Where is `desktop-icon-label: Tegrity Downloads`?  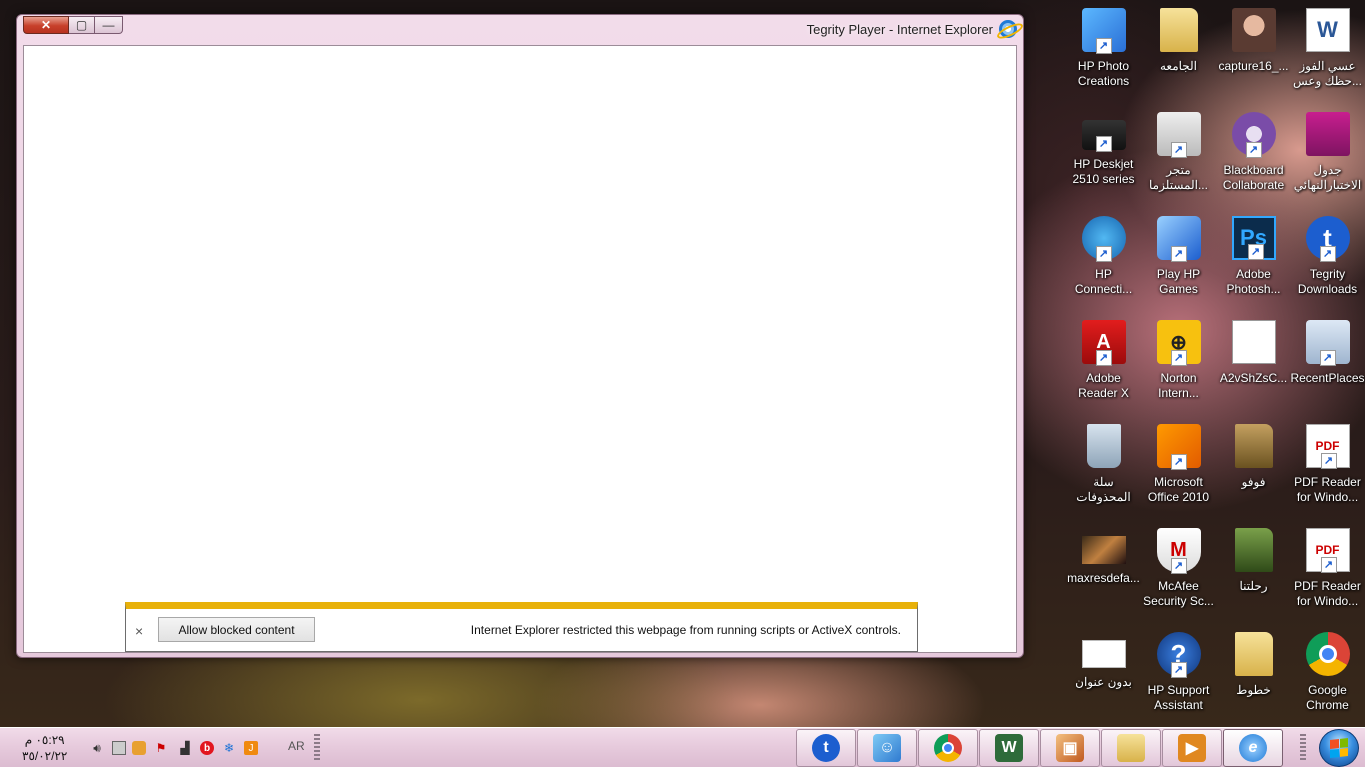 desktop-icon-label: Tegrity Downloads is located at coordinates (1327, 281).